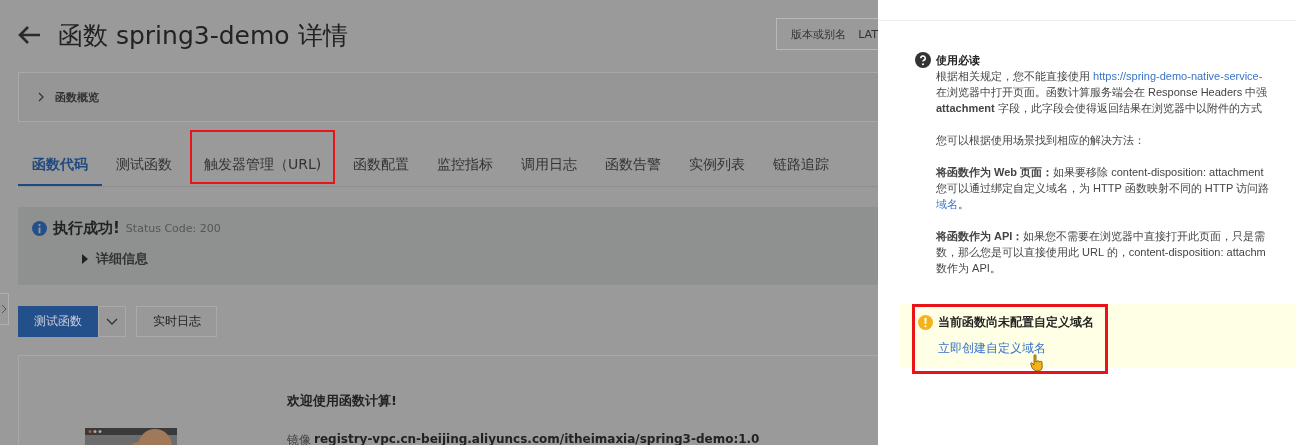 This screenshot has height=445, width=1296. Describe the element at coordinates (58, 321) in the screenshot. I see `test-function-button: 测试函数` at that location.